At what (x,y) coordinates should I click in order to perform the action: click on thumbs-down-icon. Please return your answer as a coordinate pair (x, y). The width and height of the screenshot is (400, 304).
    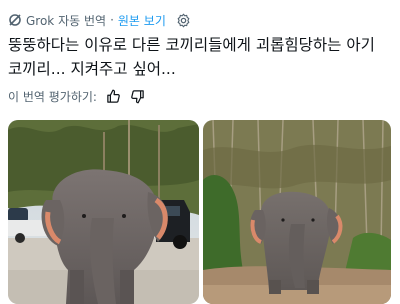
    Looking at the image, I should click on (137, 96).